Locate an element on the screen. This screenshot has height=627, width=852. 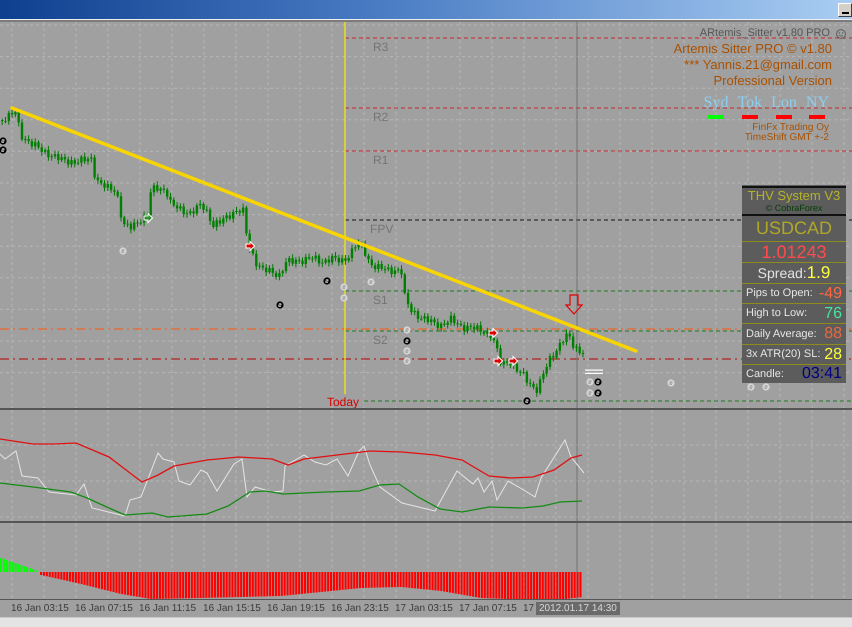
rising-histogram-series is located at coordinates (18, 565).